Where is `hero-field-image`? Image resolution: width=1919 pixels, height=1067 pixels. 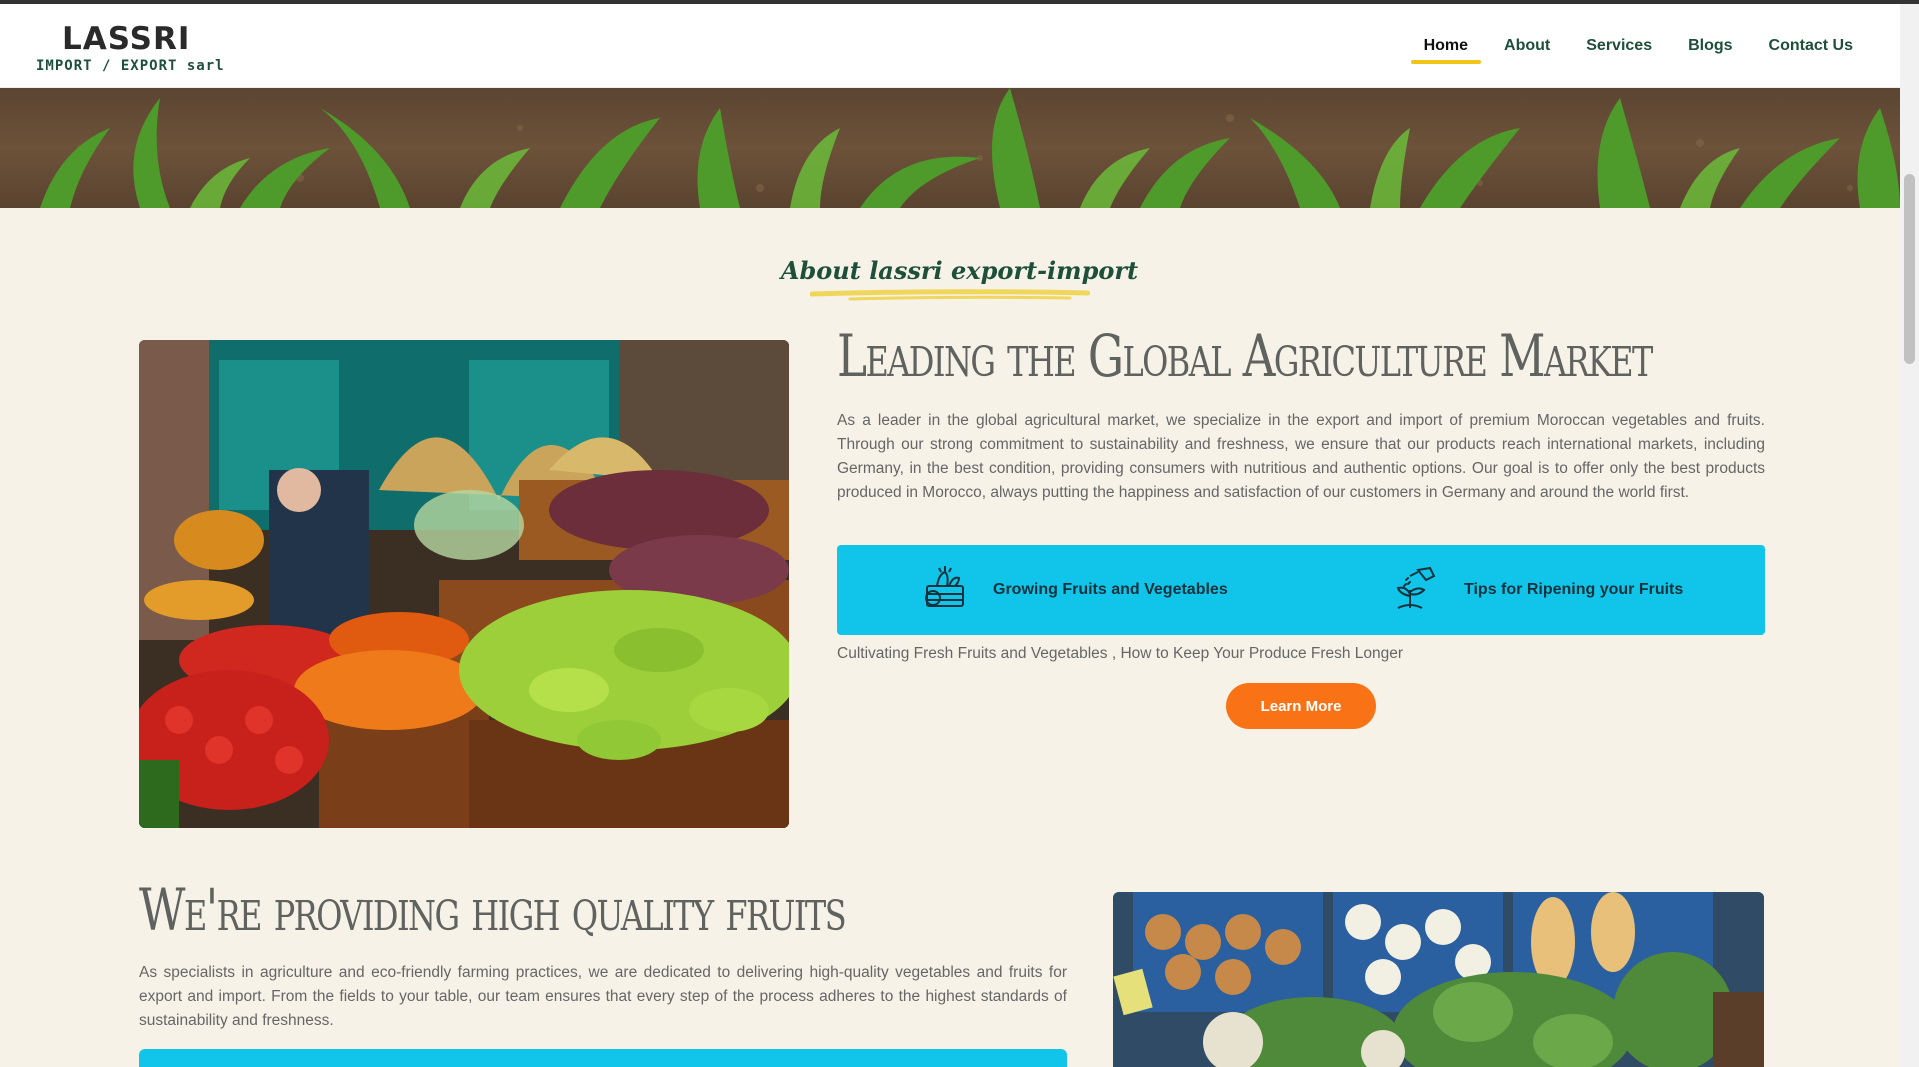 hero-field-image is located at coordinates (950, 148).